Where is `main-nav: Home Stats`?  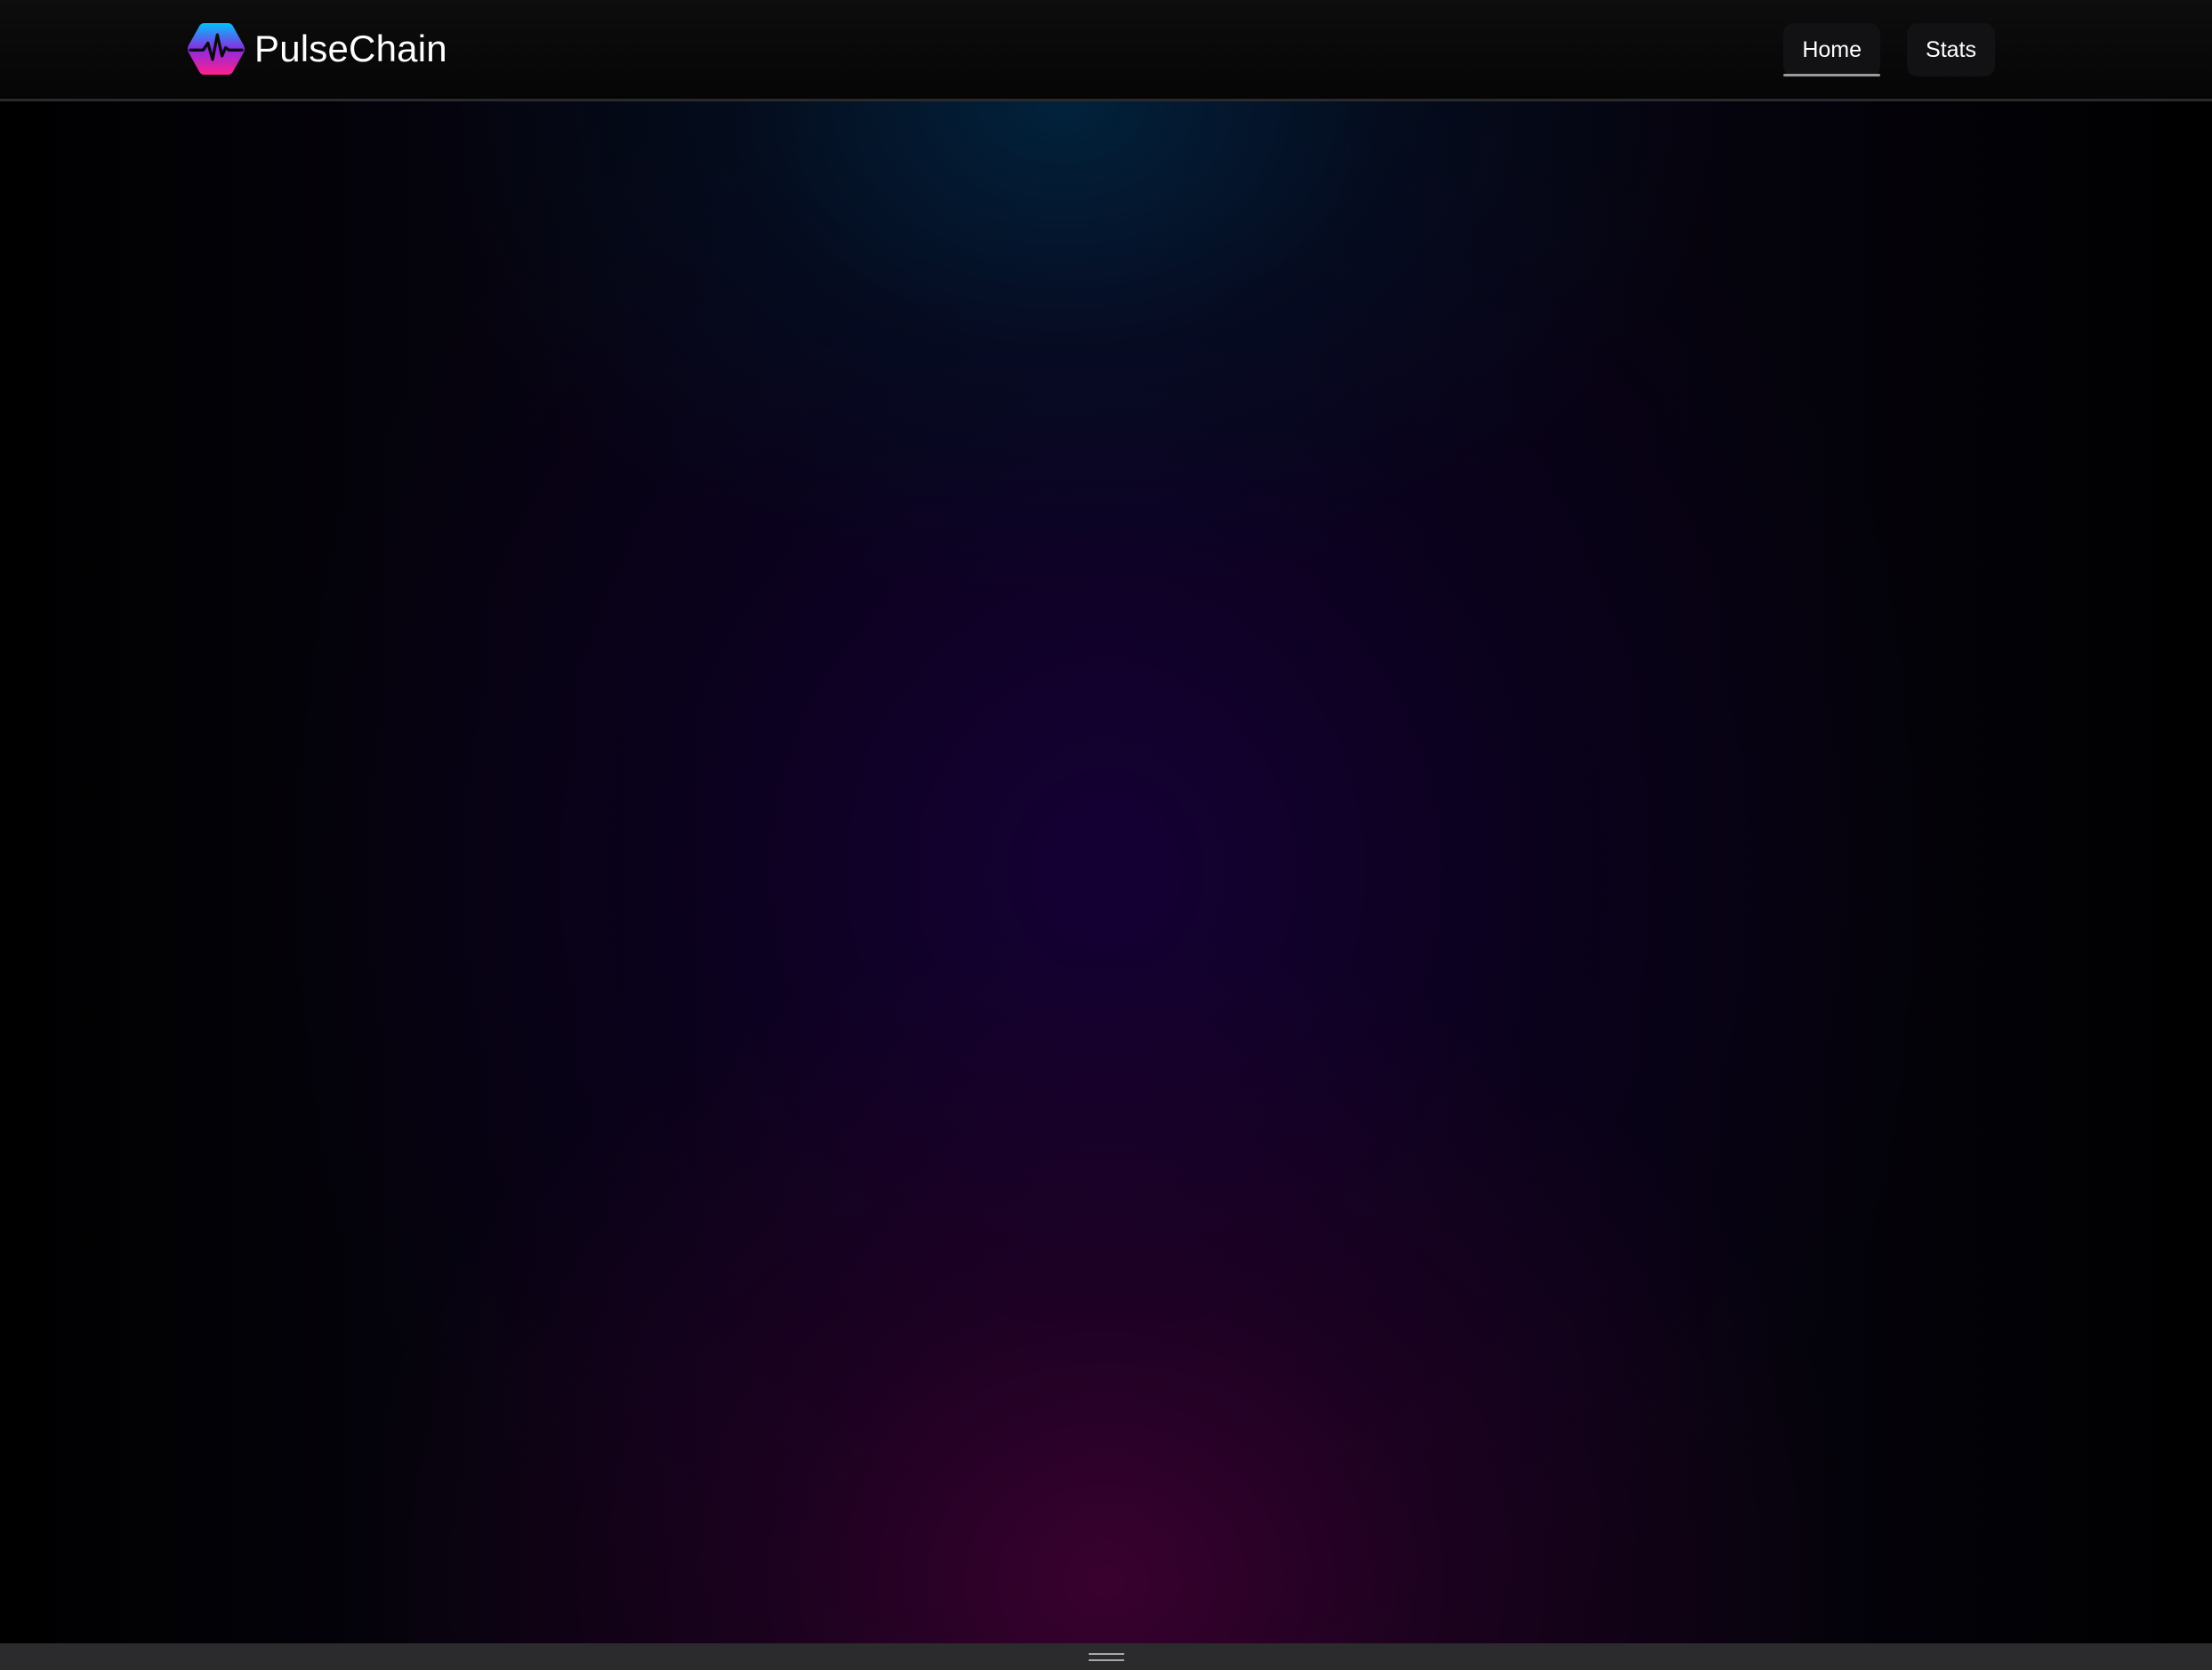
main-nav: Home Stats is located at coordinates (1889, 49).